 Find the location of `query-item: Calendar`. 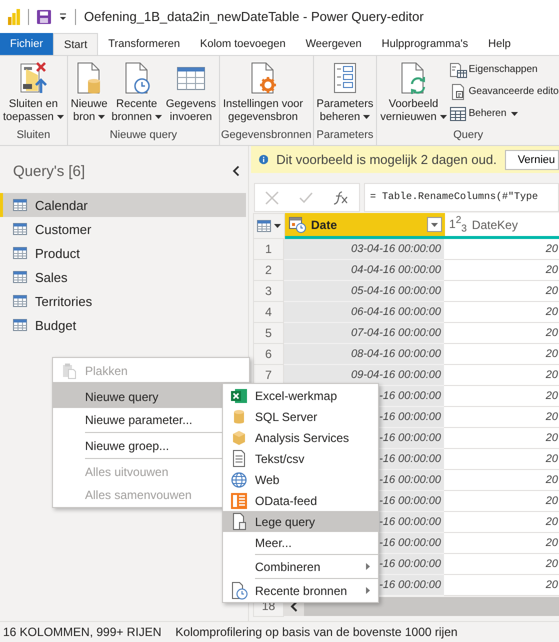

query-item: Calendar is located at coordinates (123, 205).